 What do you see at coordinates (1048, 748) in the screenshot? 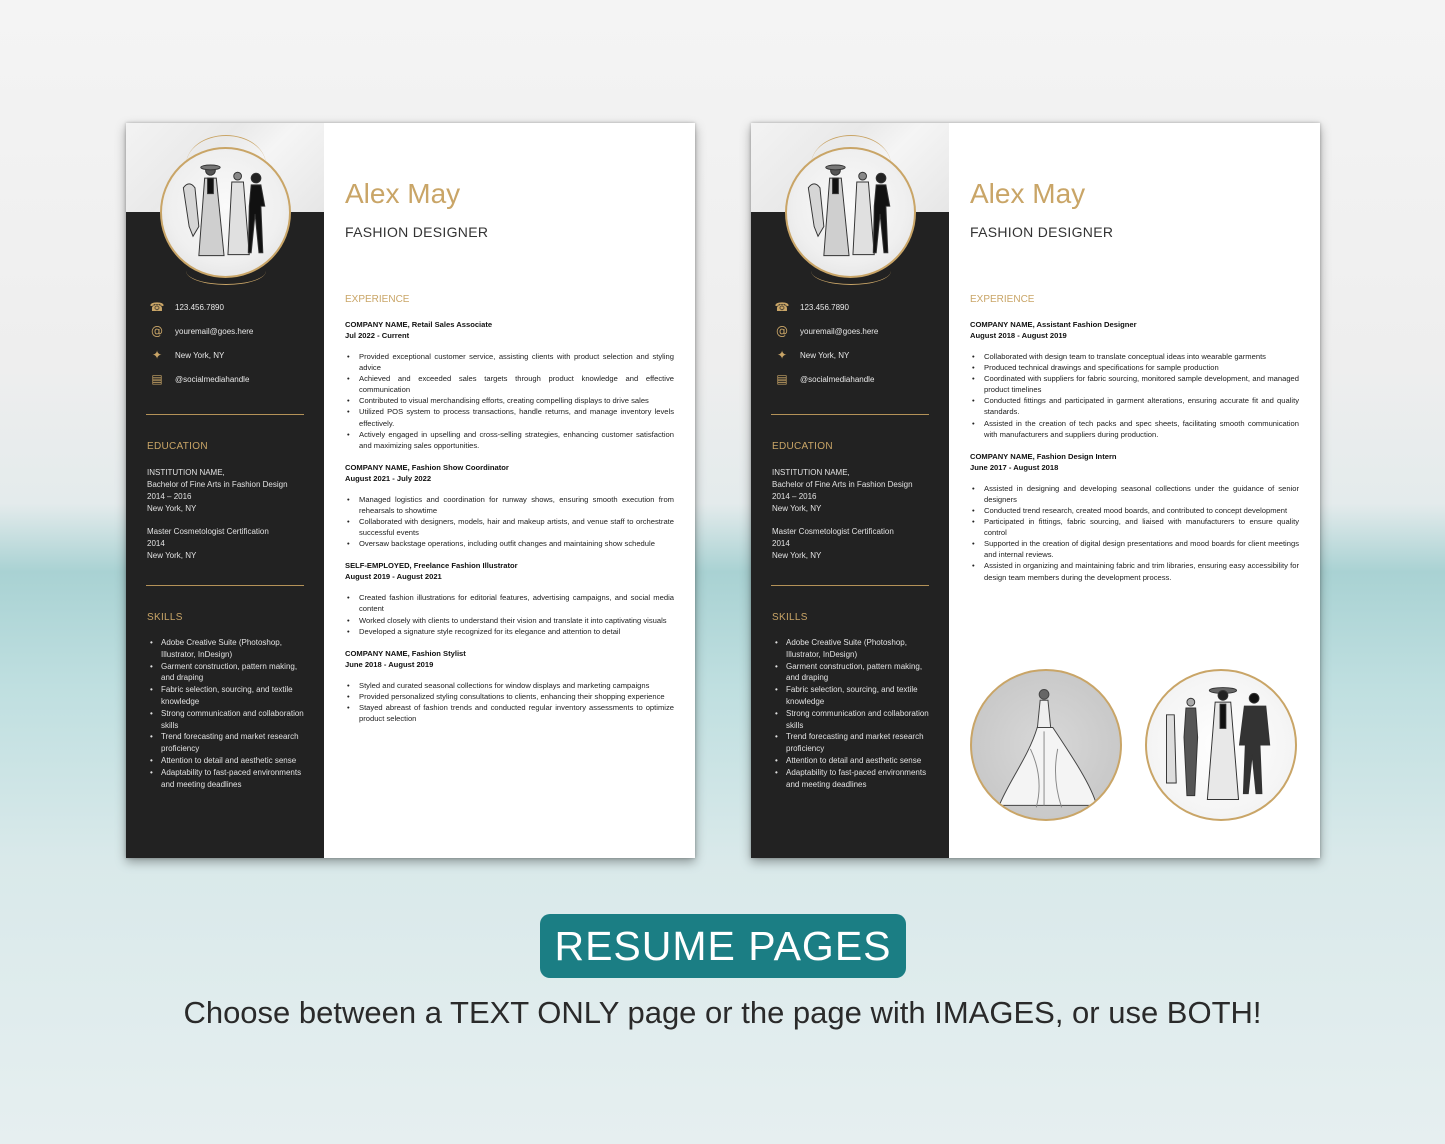
I see `gown-figure-icon` at bounding box center [1048, 748].